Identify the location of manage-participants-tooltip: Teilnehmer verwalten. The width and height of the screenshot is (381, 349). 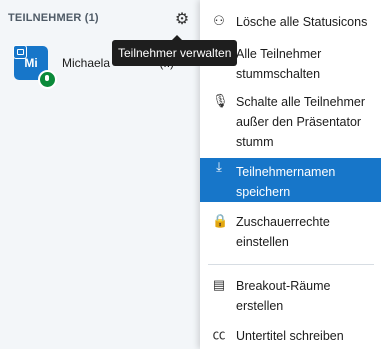
(175, 50).